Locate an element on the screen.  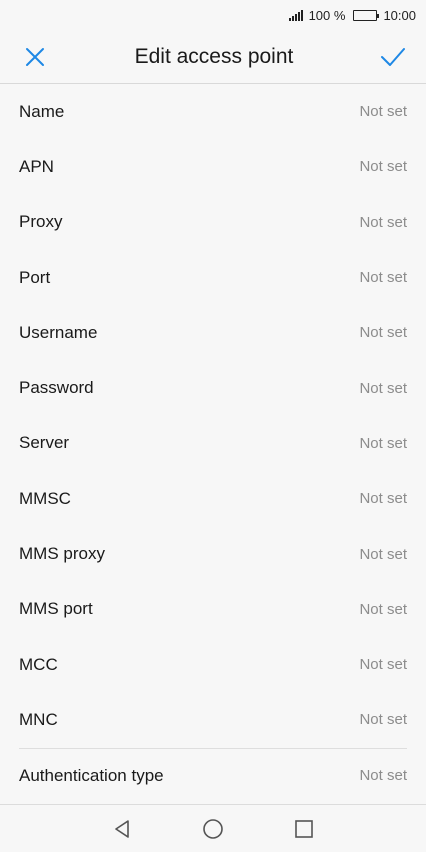
field-server: Server Not set is located at coordinates (213, 443).